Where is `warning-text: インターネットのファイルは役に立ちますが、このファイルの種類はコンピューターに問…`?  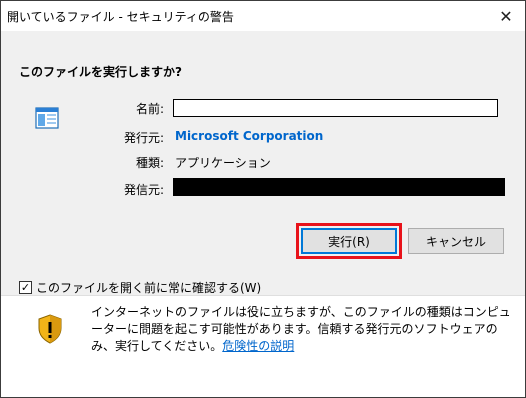 warning-text: インターネットのファイルは役に立ちますが、このファイルの種類はコンピューターに問… is located at coordinates (301, 329).